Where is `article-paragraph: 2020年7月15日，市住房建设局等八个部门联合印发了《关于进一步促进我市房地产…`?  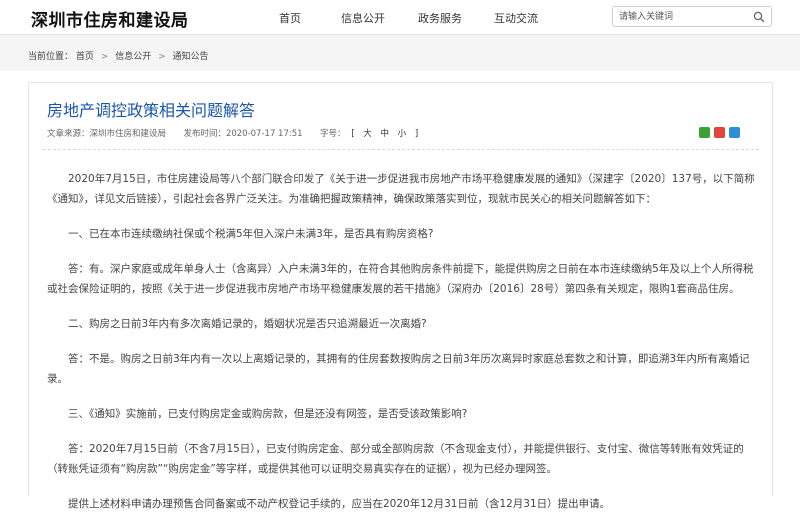 article-paragraph: 2020年7月15日，市住房建设局等八个部门联合印发了《关于进一步促进我市房地产… is located at coordinates (401, 189).